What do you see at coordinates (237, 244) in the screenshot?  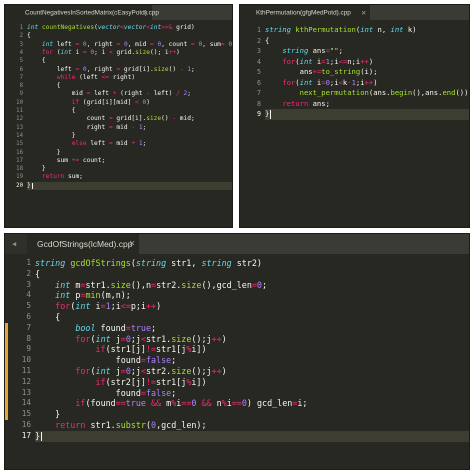 I see `tab-bar: ◀ GcdOfStrings(lcMed).cpp ×` at bounding box center [237, 244].